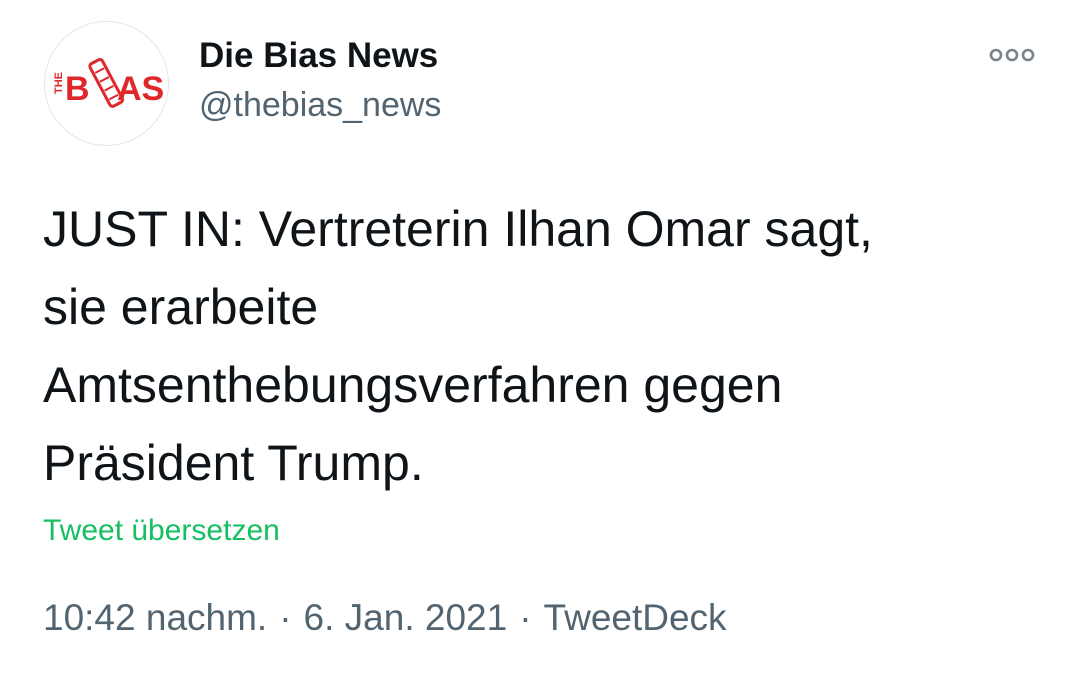 This screenshot has height=677, width=1080. Describe the element at coordinates (320, 105) in the screenshot. I see `author-handle: @thebias_news` at that location.